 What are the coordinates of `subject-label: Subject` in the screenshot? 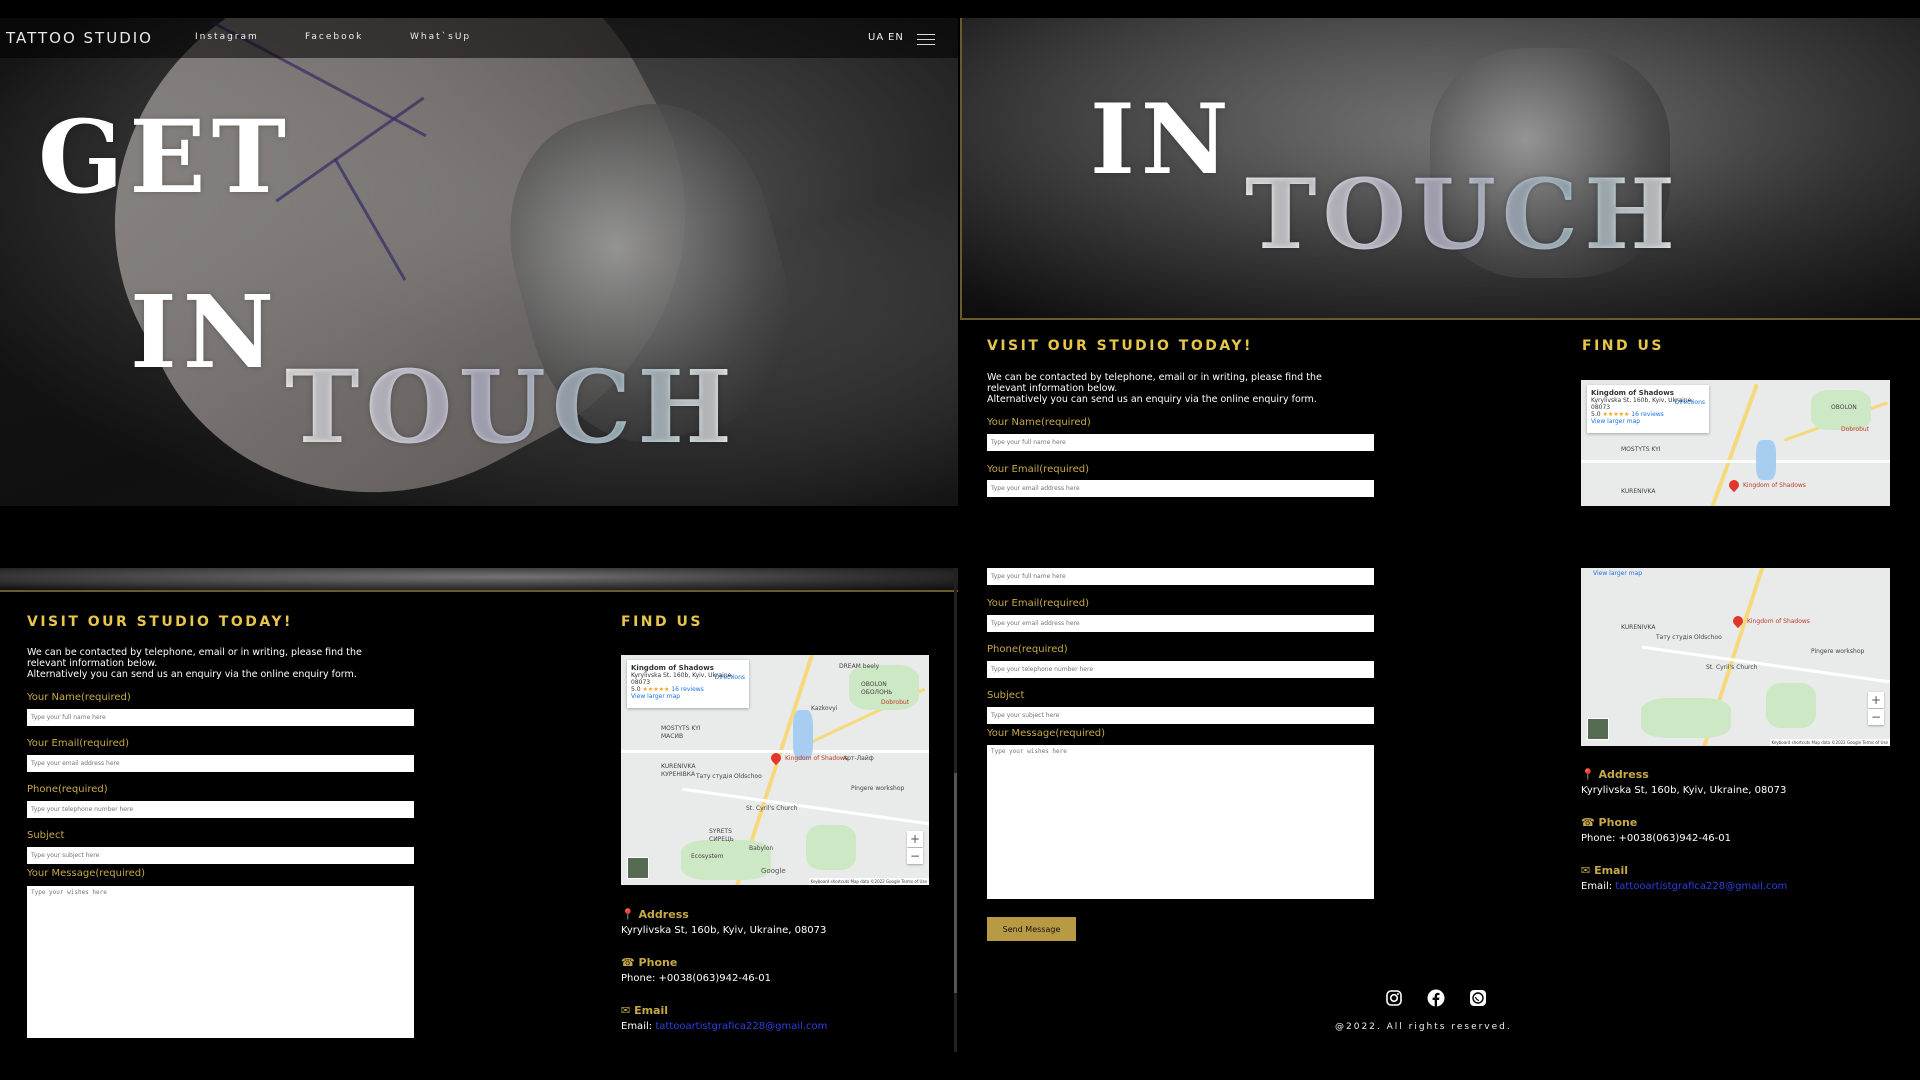 It's located at (1006, 695).